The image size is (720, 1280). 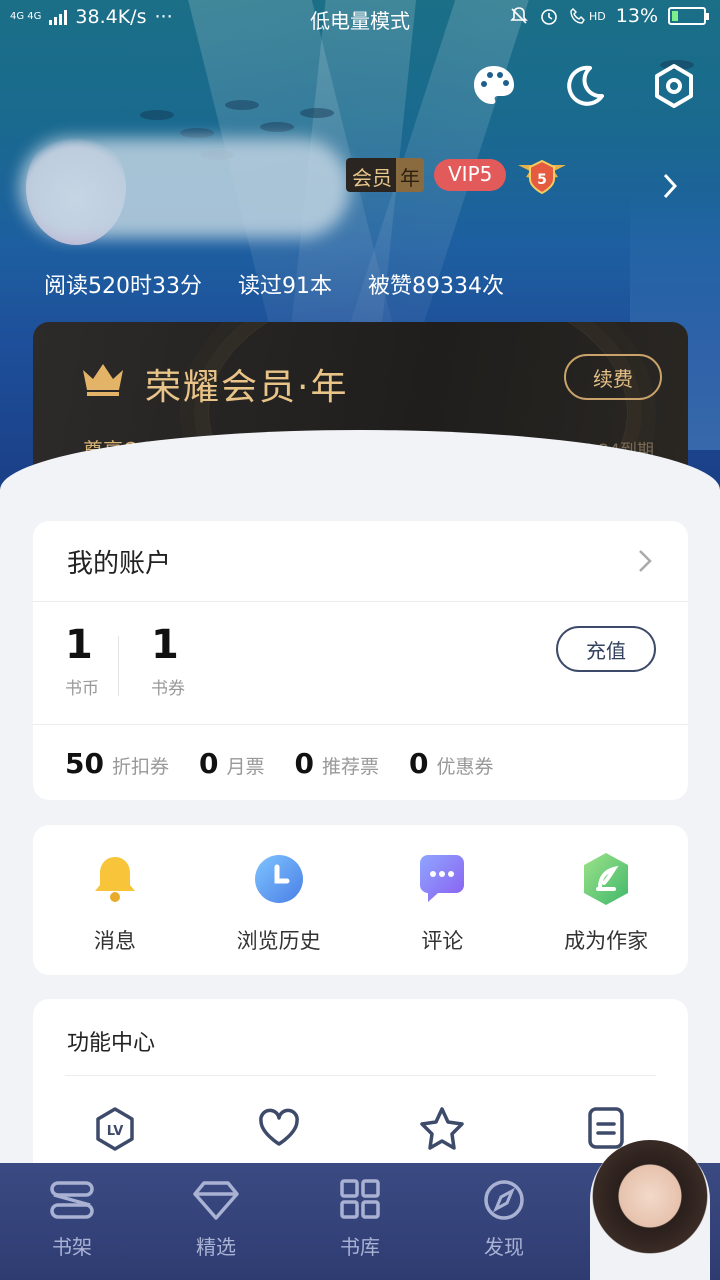 What do you see at coordinates (247, 387) in the screenshot?
I see `vip-card-title: 荣耀会员·年` at bounding box center [247, 387].